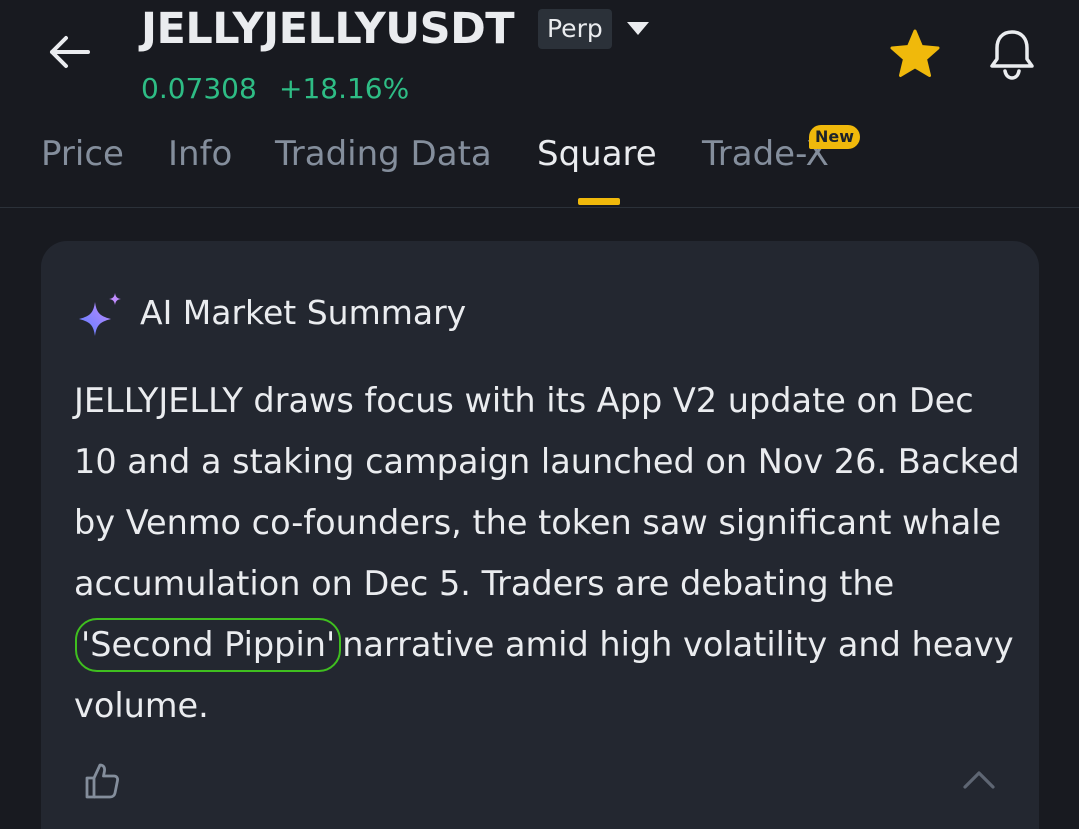 The height and width of the screenshot is (829, 1079). I want to click on thumbs-up-icon, so click(102, 781).